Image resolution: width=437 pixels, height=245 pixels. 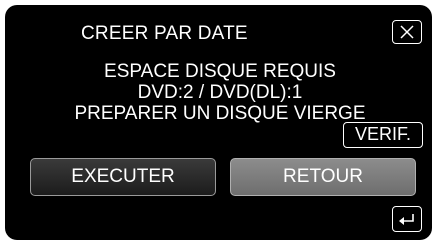 I want to click on return-arrow-icon, so click(x=406, y=219).